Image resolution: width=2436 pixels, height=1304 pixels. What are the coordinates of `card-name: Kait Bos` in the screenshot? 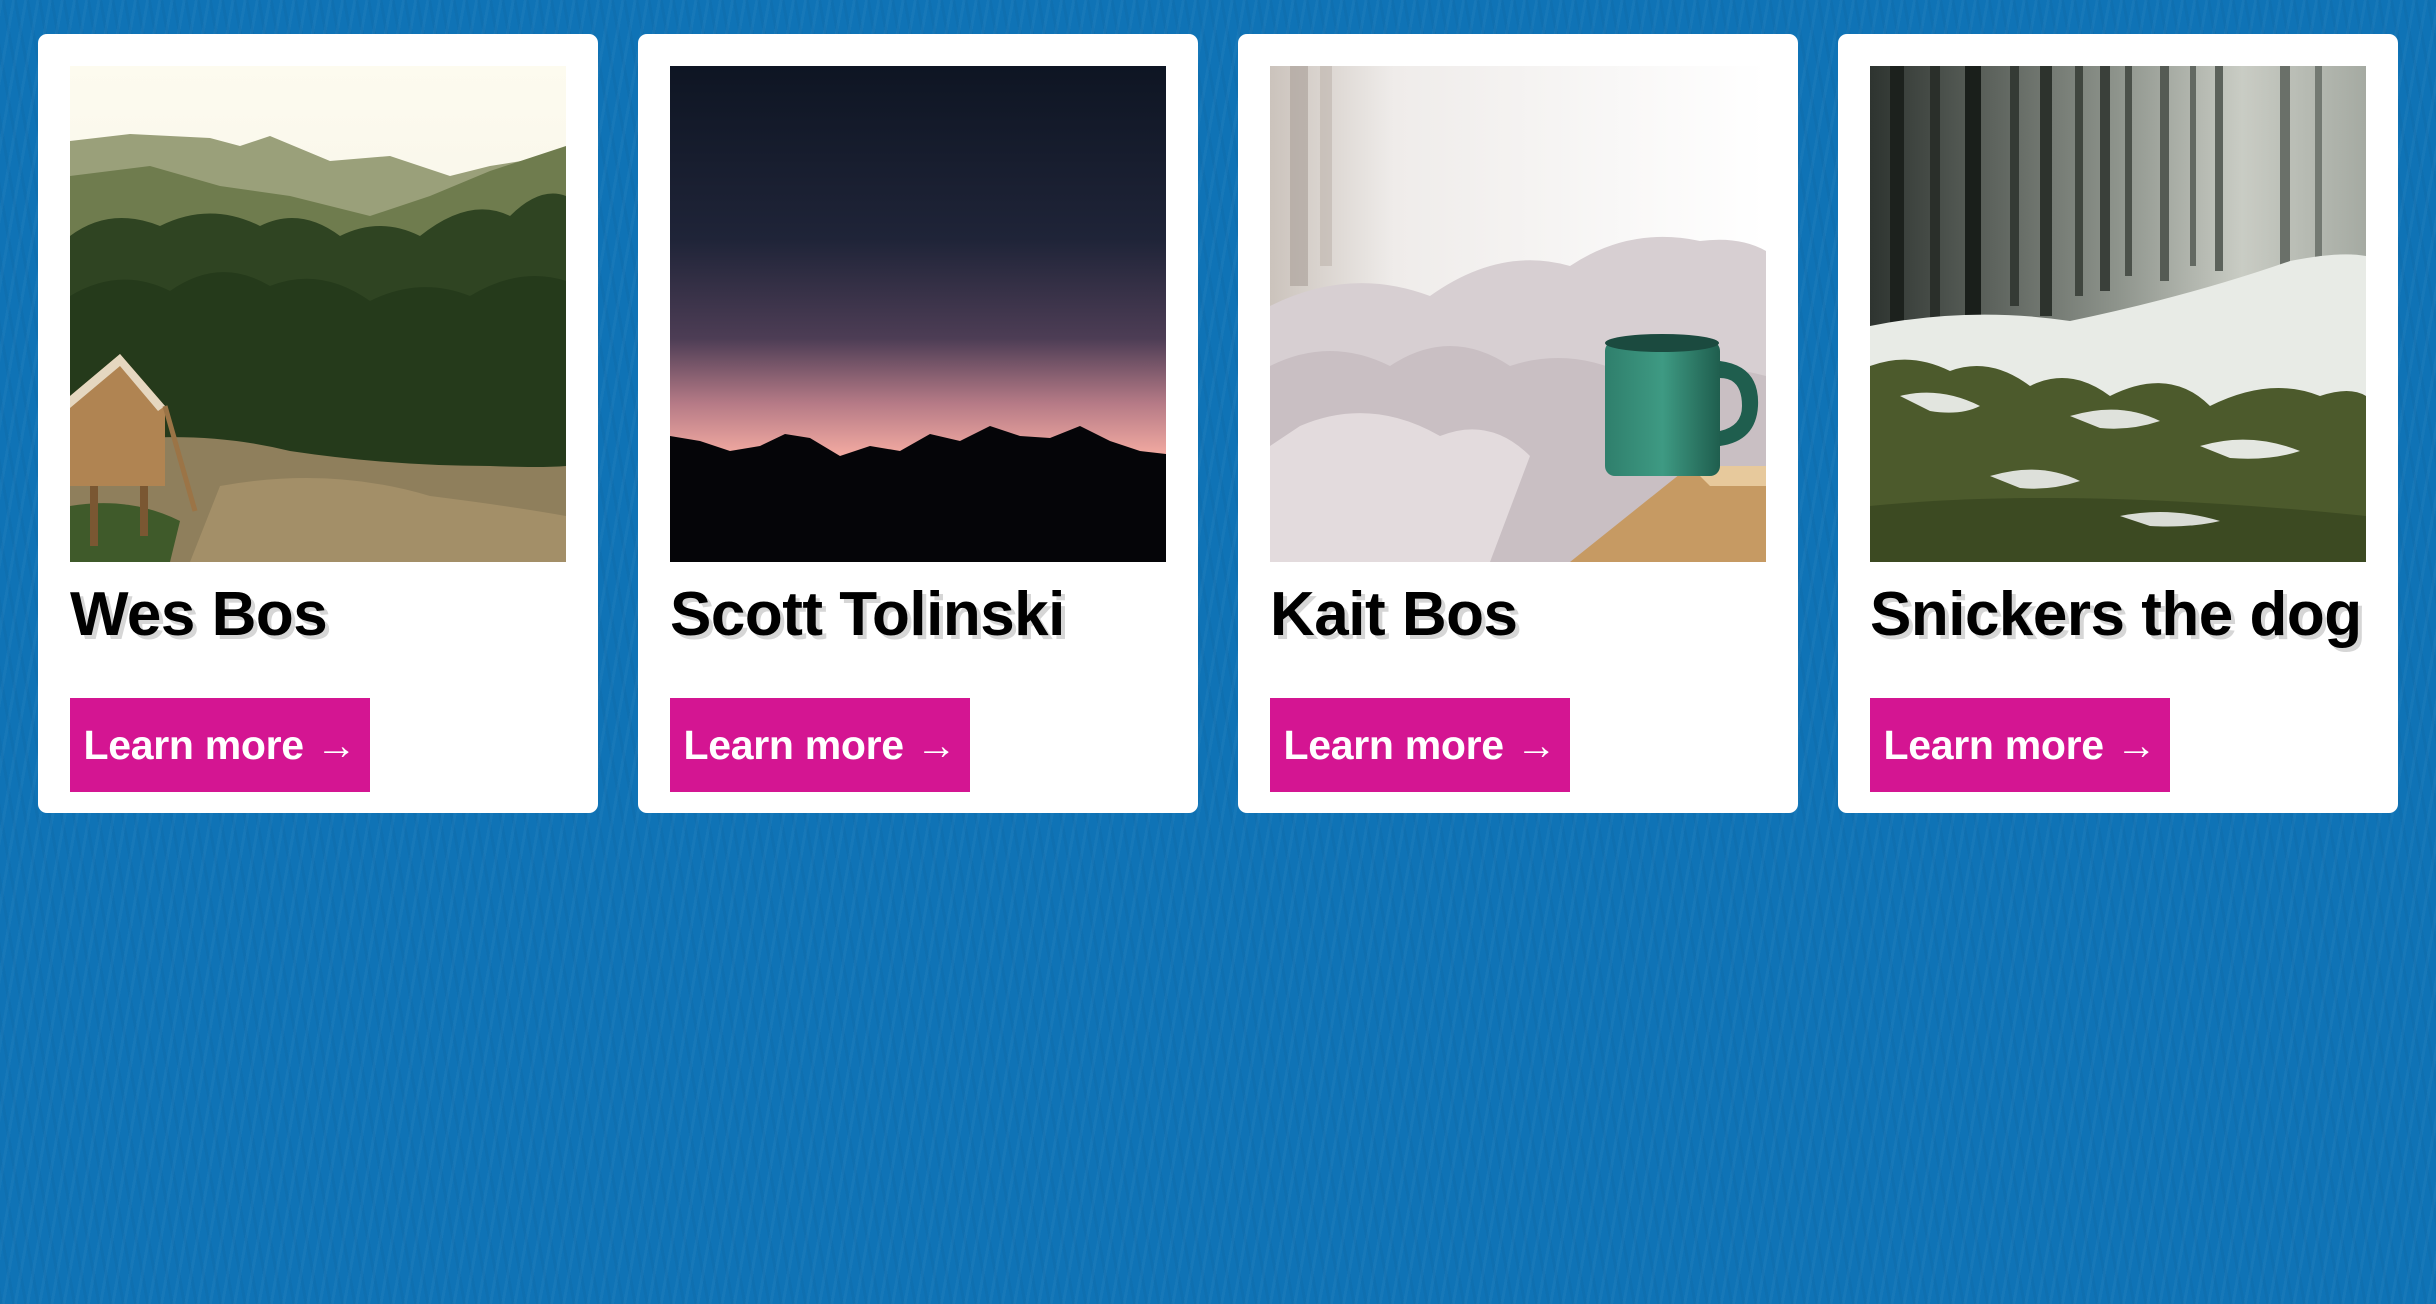 It's located at (1394, 614).